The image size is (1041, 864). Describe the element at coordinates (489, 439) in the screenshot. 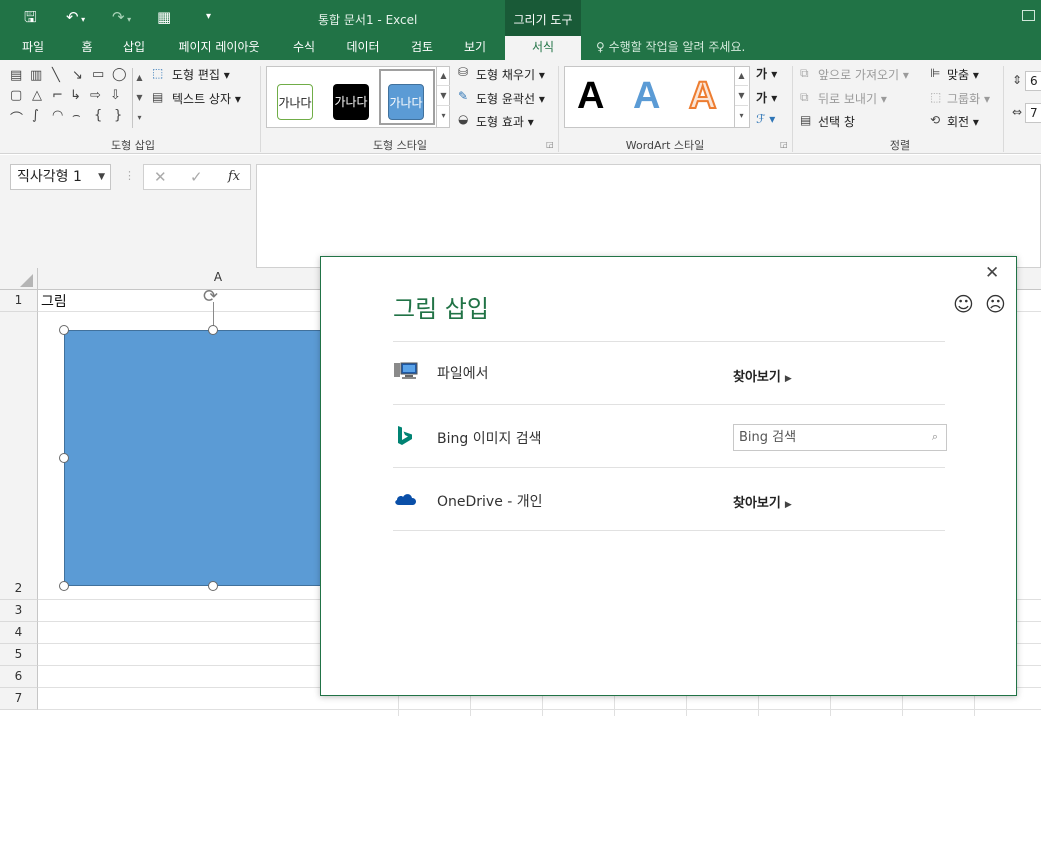

I see `bing-image-search-label: Bing 이미지 검색` at that location.